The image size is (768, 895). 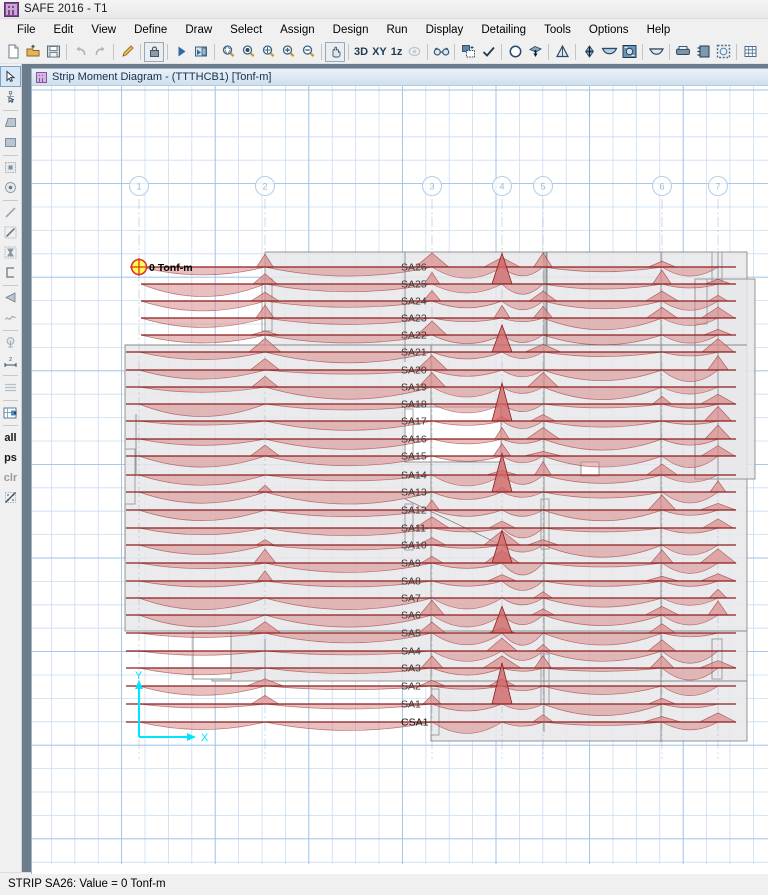 I want to click on draw-strip-icon, so click(x=10, y=252).